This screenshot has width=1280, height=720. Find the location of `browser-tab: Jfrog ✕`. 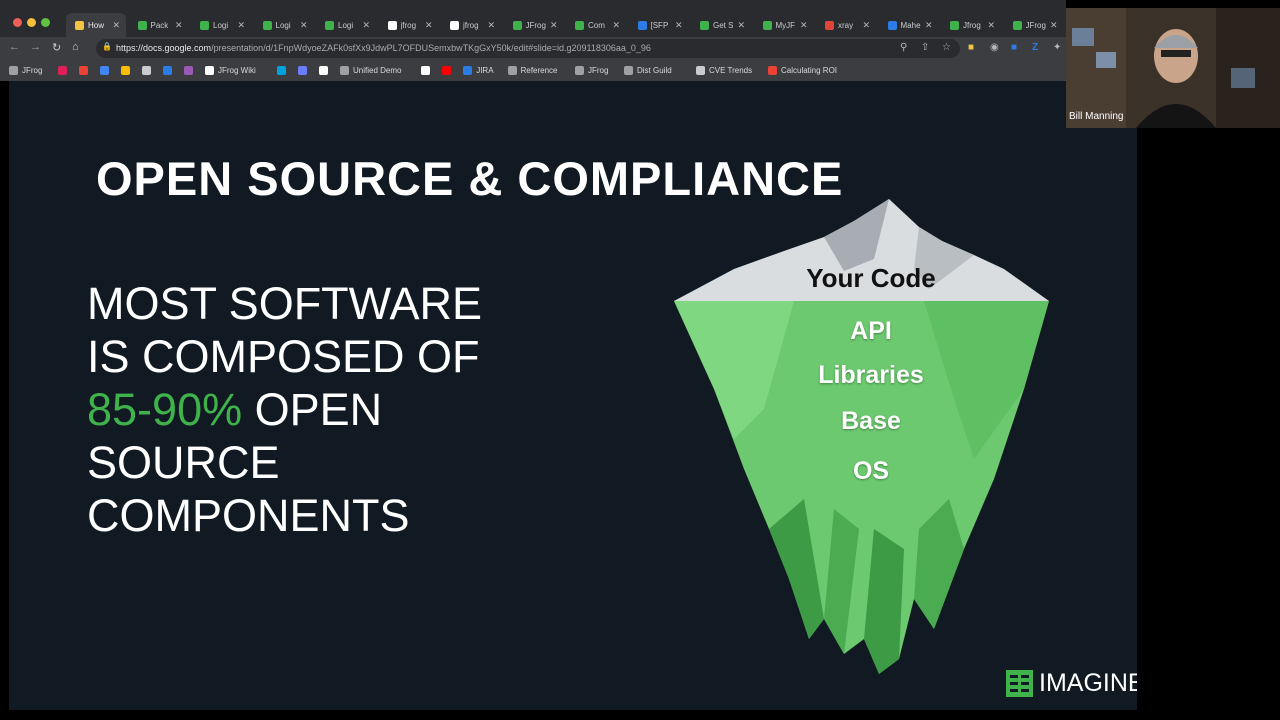

browser-tab: Jfrog ✕ is located at coordinates (971, 25).